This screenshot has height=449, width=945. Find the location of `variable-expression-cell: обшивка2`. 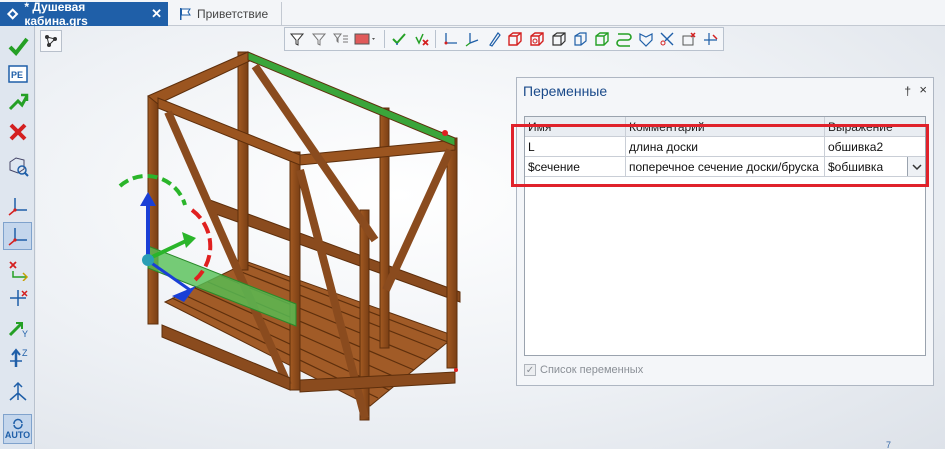

variable-expression-cell: обшивка2 is located at coordinates (875, 146).